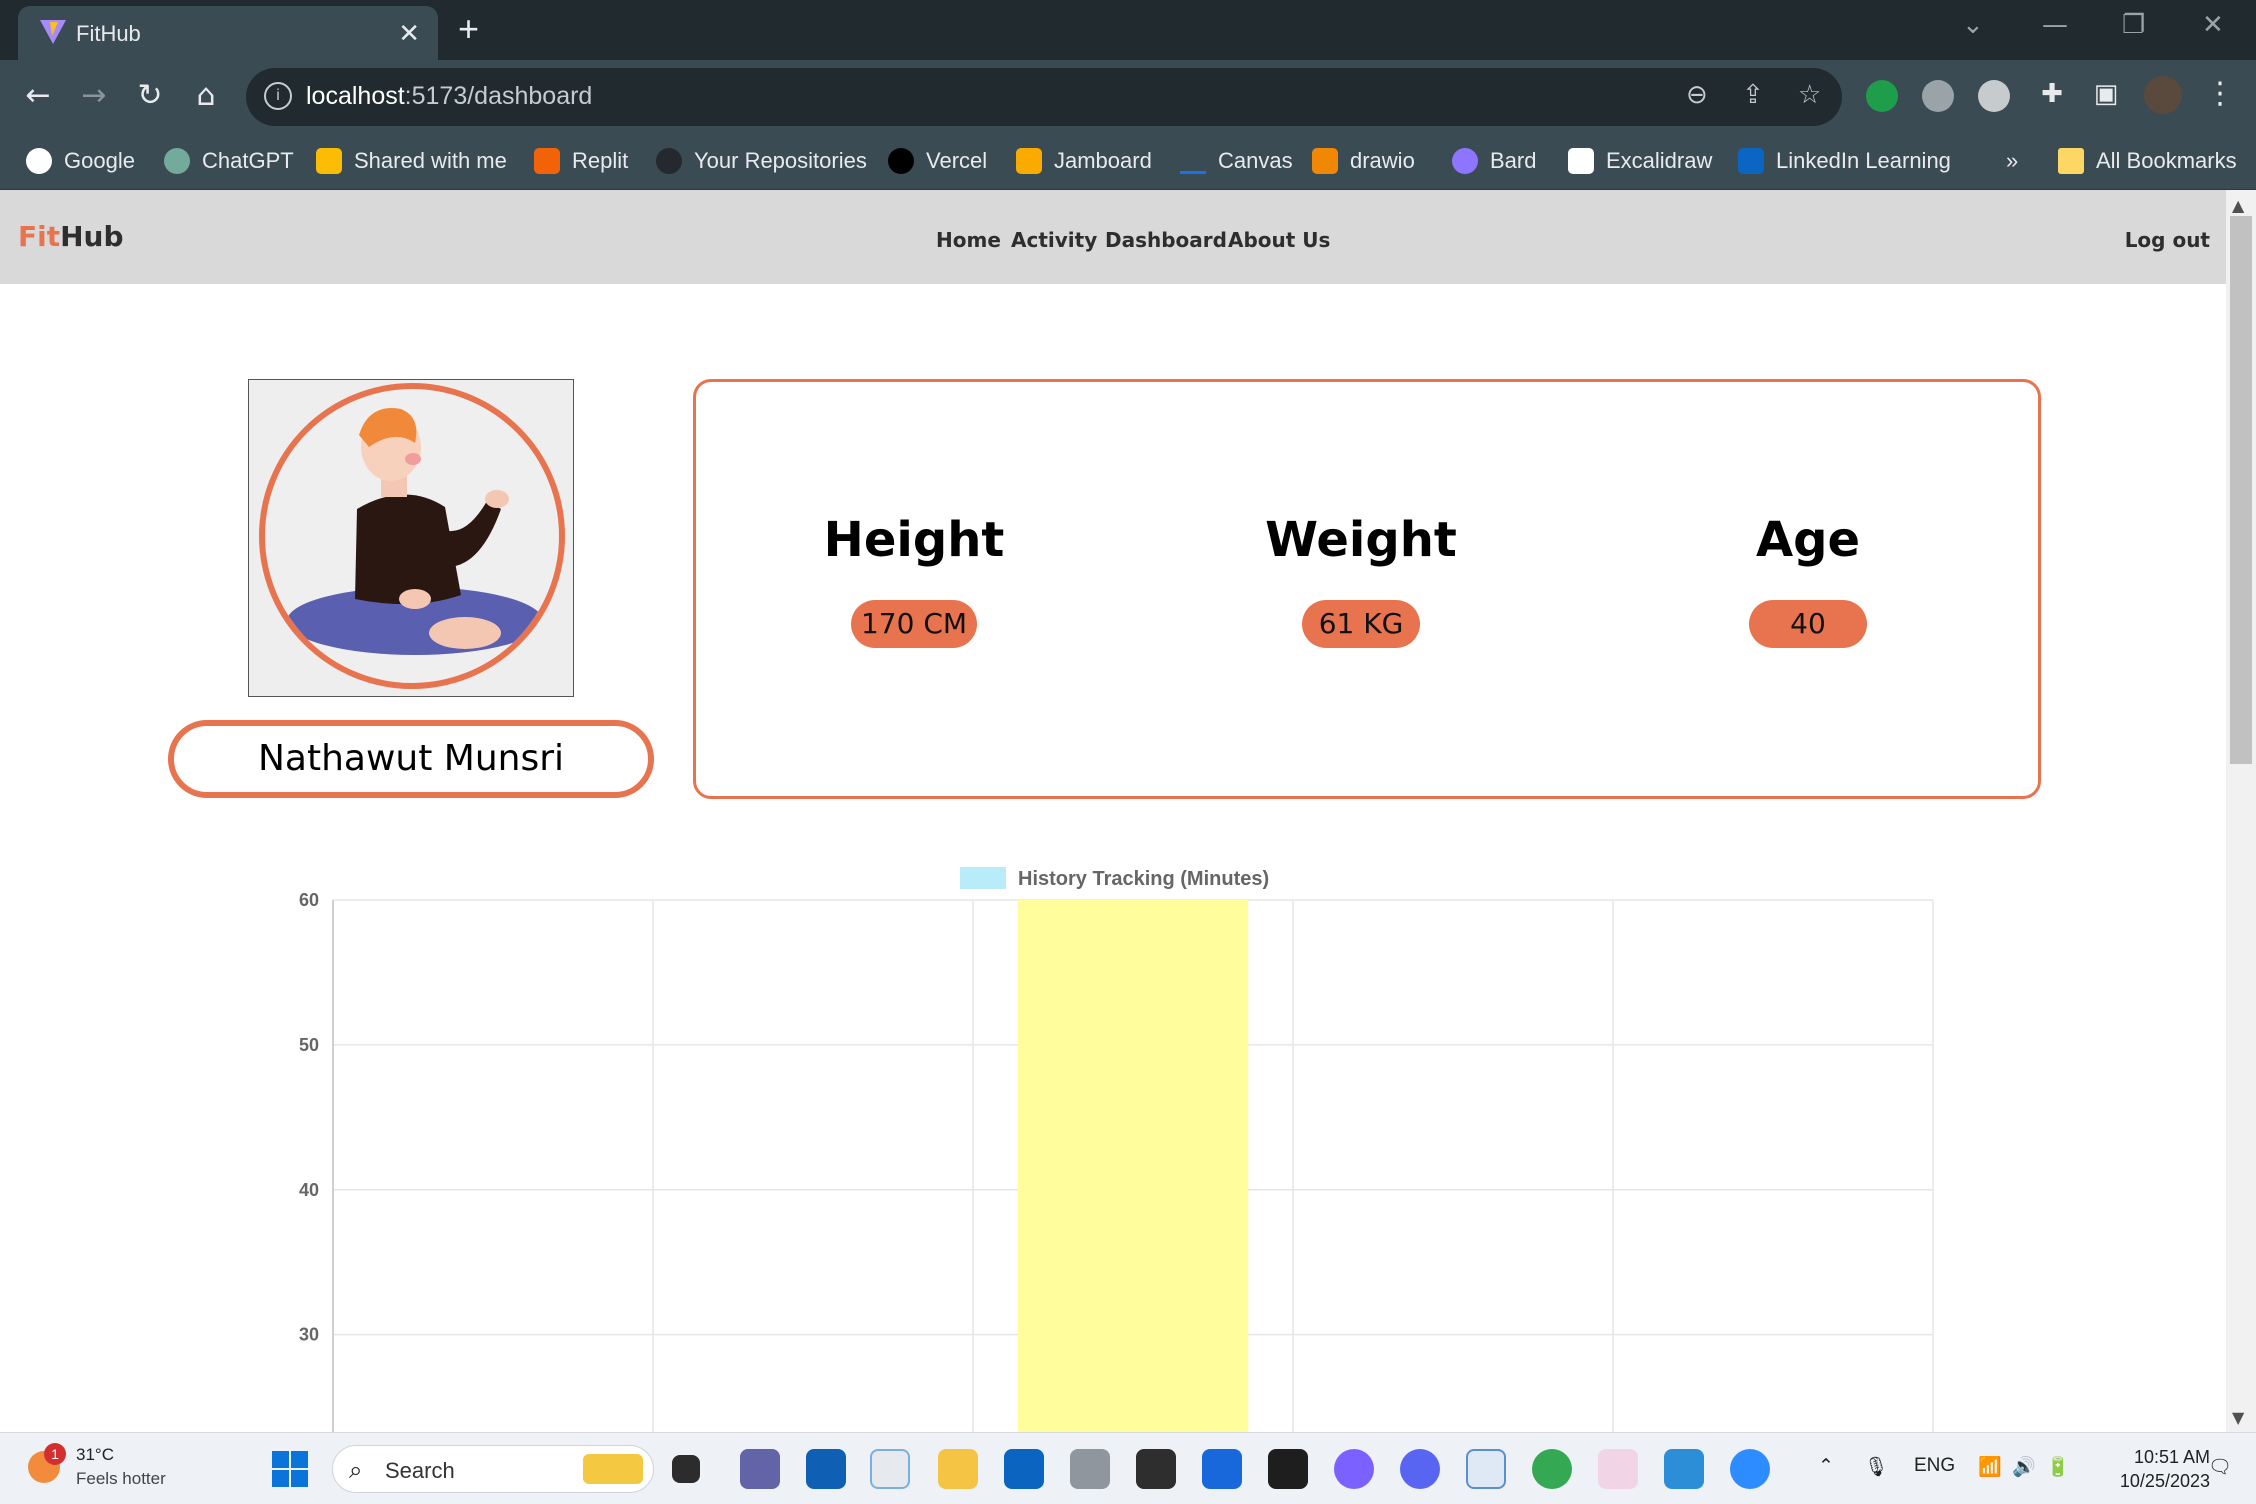 This screenshot has width=2256, height=1504. What do you see at coordinates (411, 161) in the screenshot?
I see `bookmark-shared-with-me: Shared with me` at bounding box center [411, 161].